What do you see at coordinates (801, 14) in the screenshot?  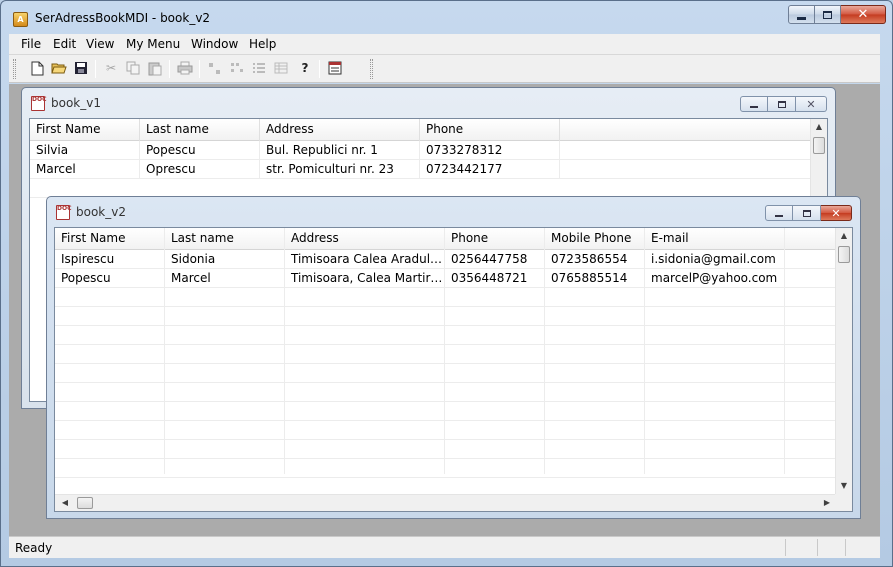 I see `minimize-button` at bounding box center [801, 14].